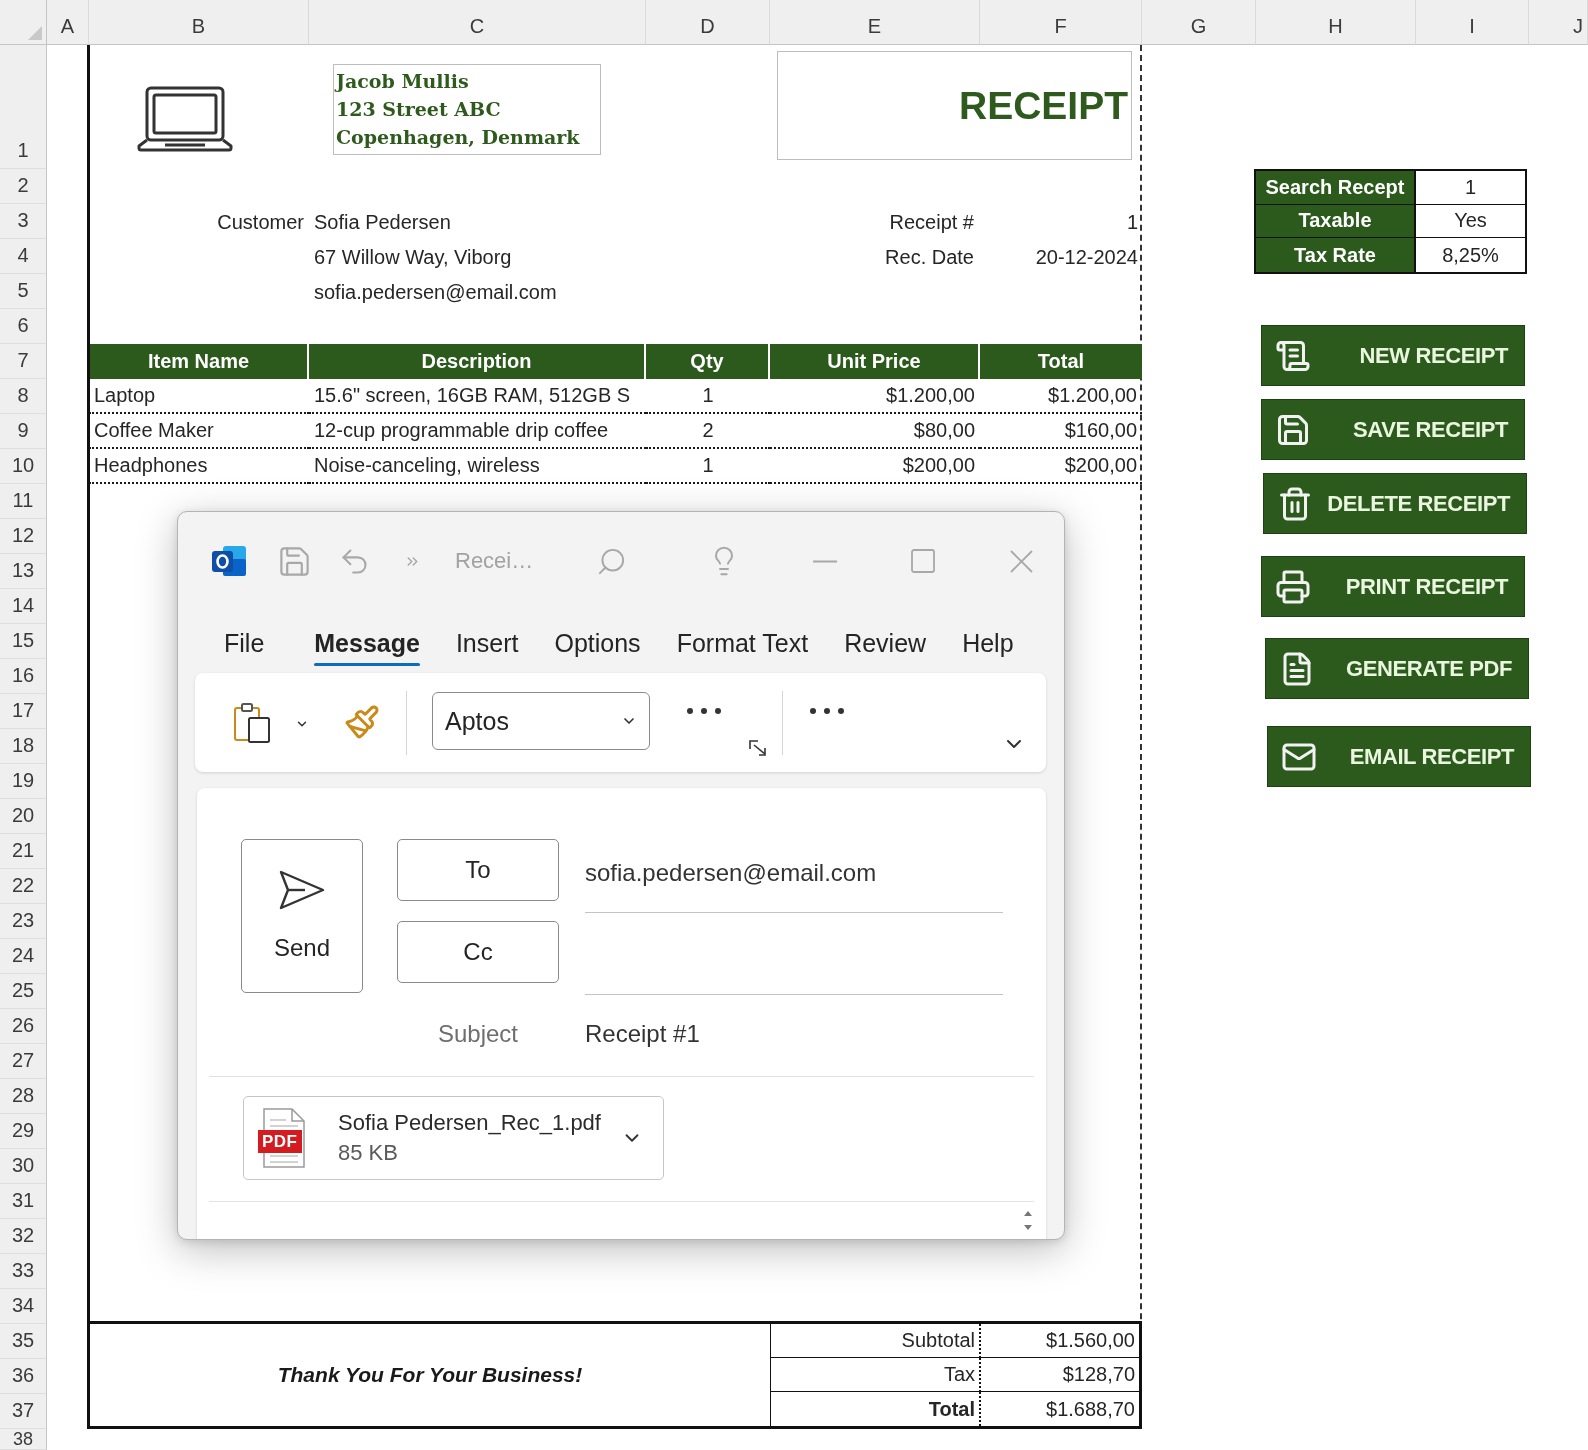 The width and height of the screenshot is (1588, 1450). What do you see at coordinates (885, 641) in the screenshot?
I see `ribbon-tab: Review` at bounding box center [885, 641].